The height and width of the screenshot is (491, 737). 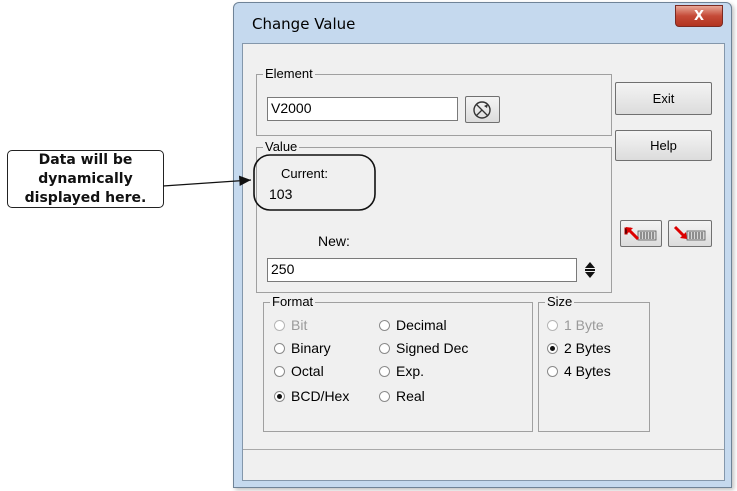 I want to click on radio-label: Octal, so click(x=307, y=371).